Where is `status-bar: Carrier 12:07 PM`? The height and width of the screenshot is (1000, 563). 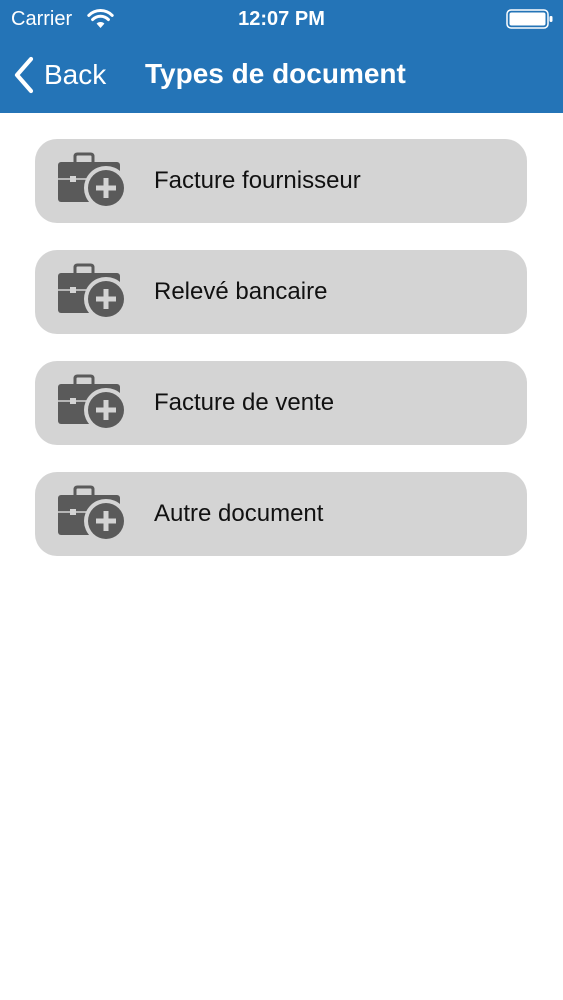
status-bar: Carrier 12:07 PM is located at coordinates (281, 19).